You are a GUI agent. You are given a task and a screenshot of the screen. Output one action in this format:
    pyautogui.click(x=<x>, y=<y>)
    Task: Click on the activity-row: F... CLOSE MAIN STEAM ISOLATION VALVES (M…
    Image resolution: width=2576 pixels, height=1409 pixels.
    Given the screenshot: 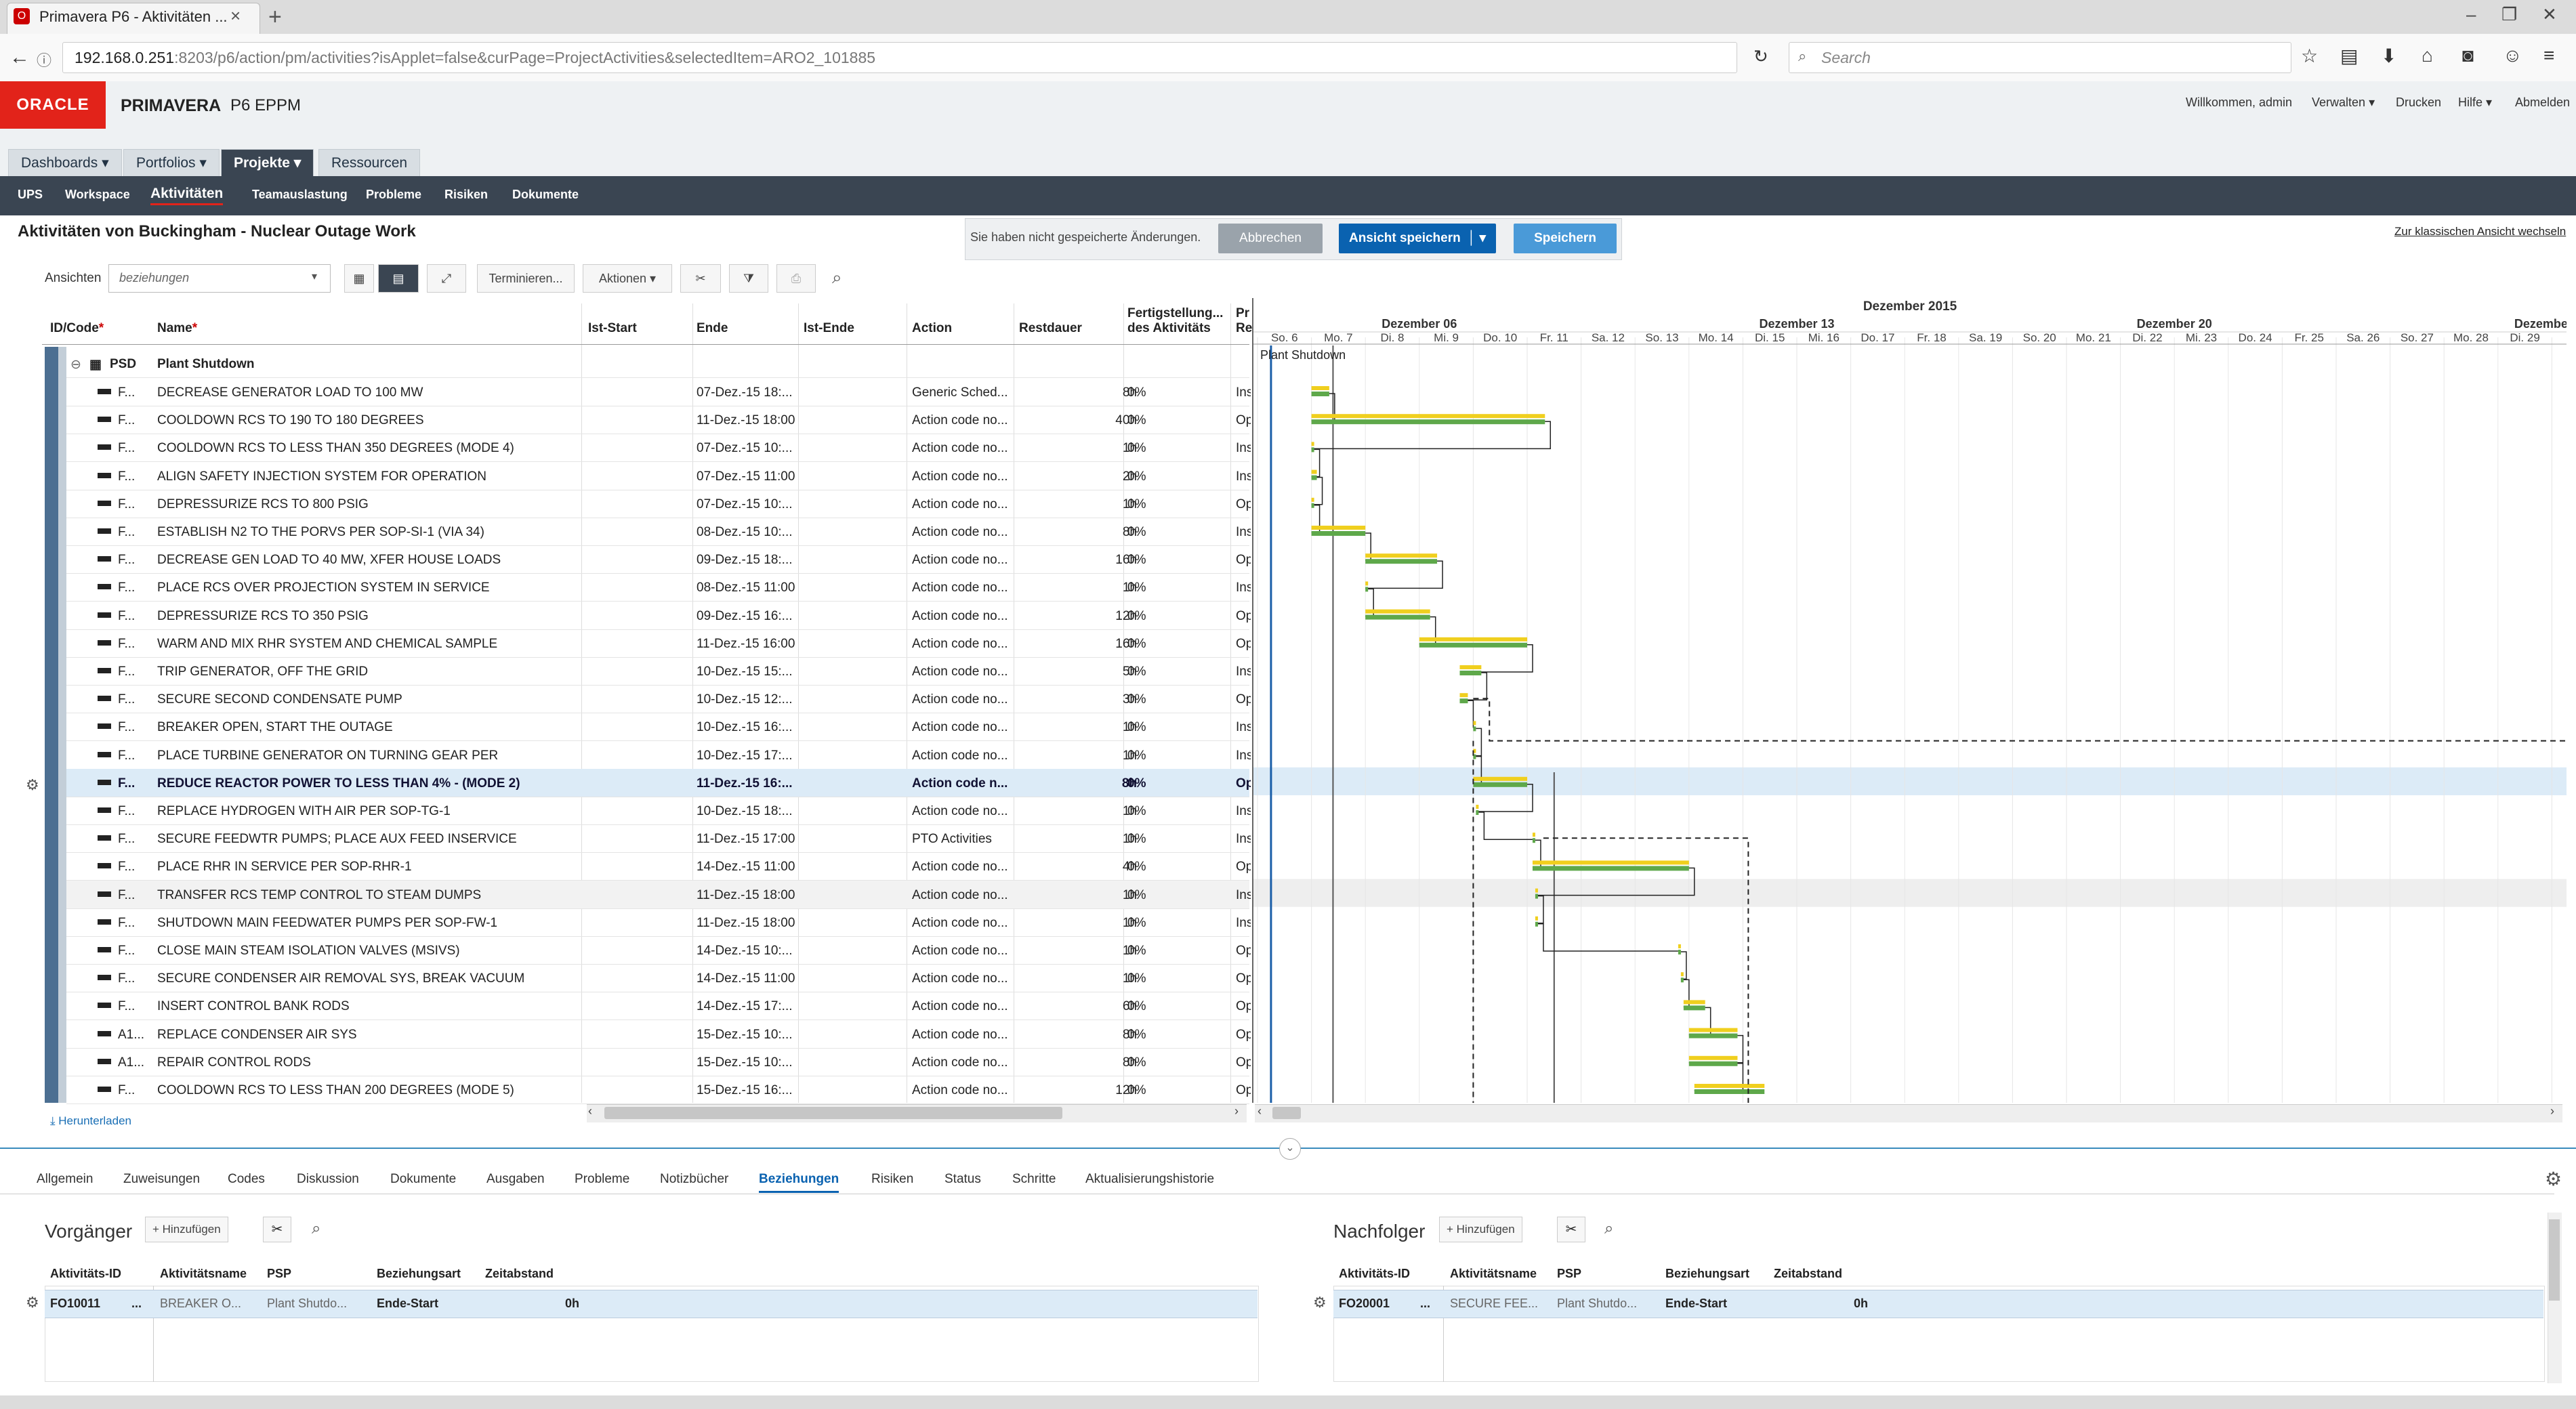 What is the action you would take?
    pyautogui.click(x=658, y=950)
    